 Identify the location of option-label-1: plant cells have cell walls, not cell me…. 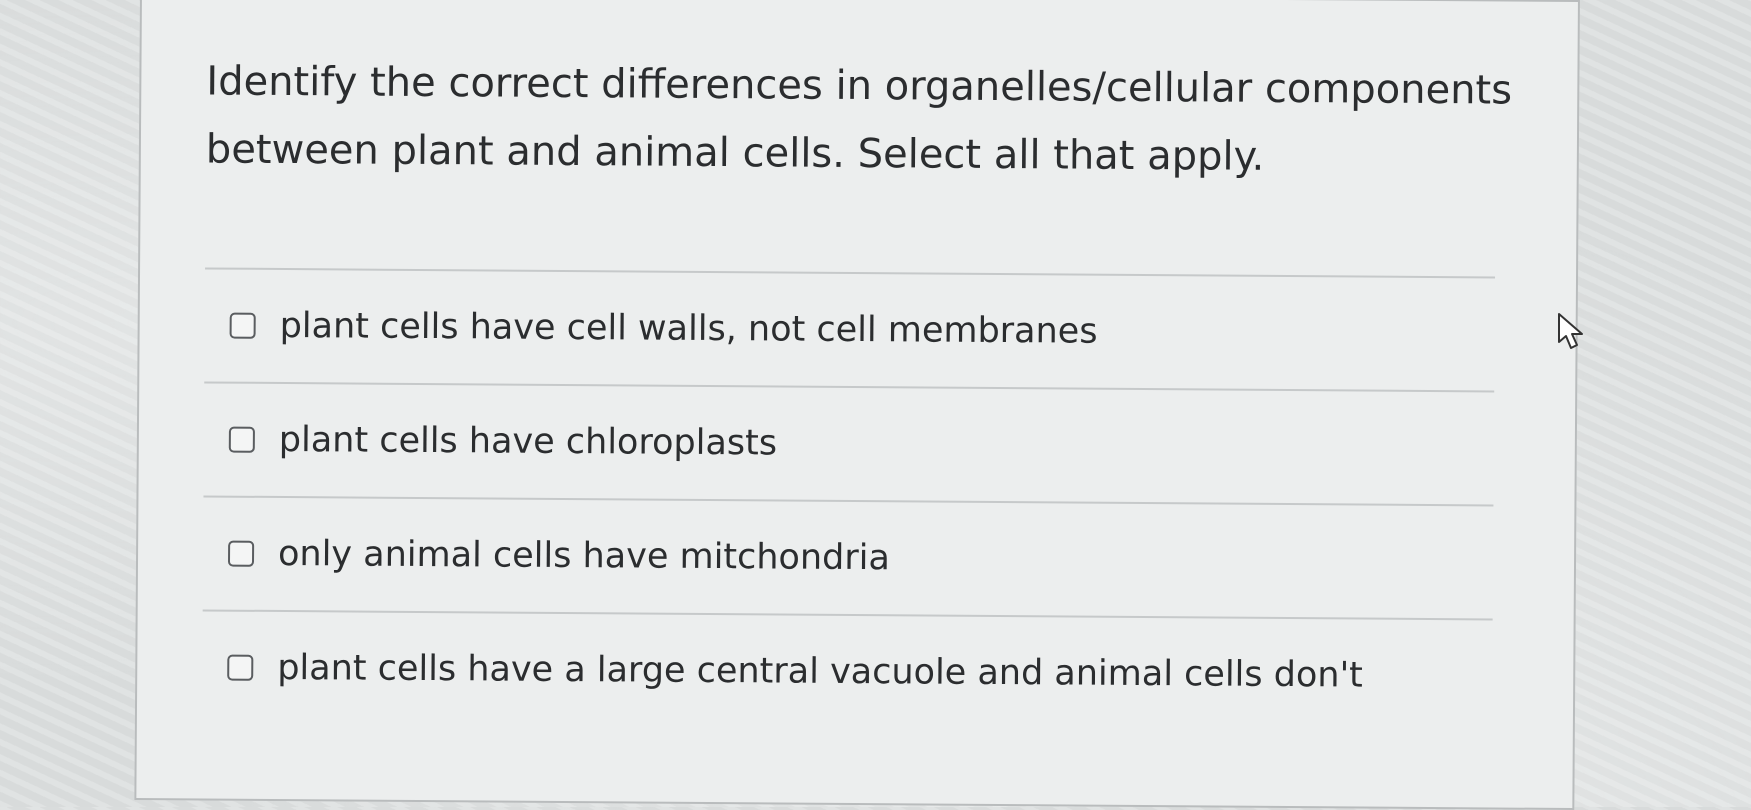
(688, 328).